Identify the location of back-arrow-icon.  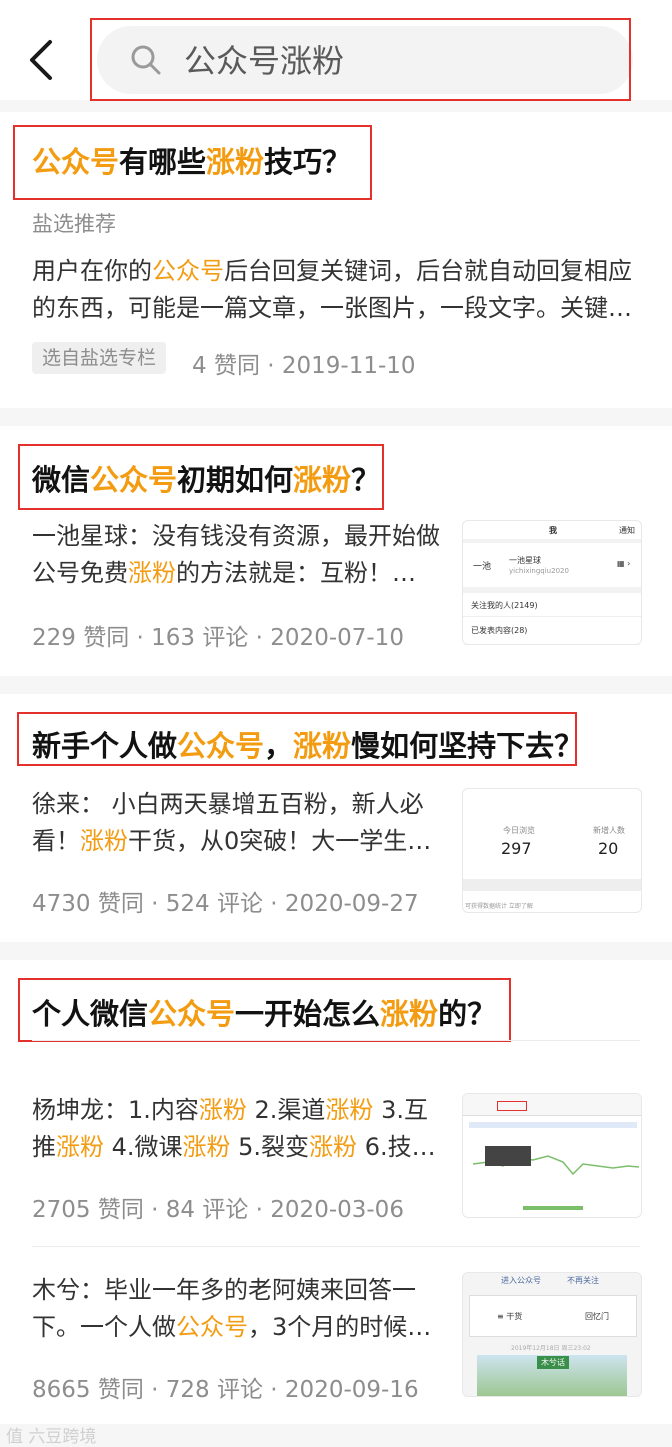
(42, 60).